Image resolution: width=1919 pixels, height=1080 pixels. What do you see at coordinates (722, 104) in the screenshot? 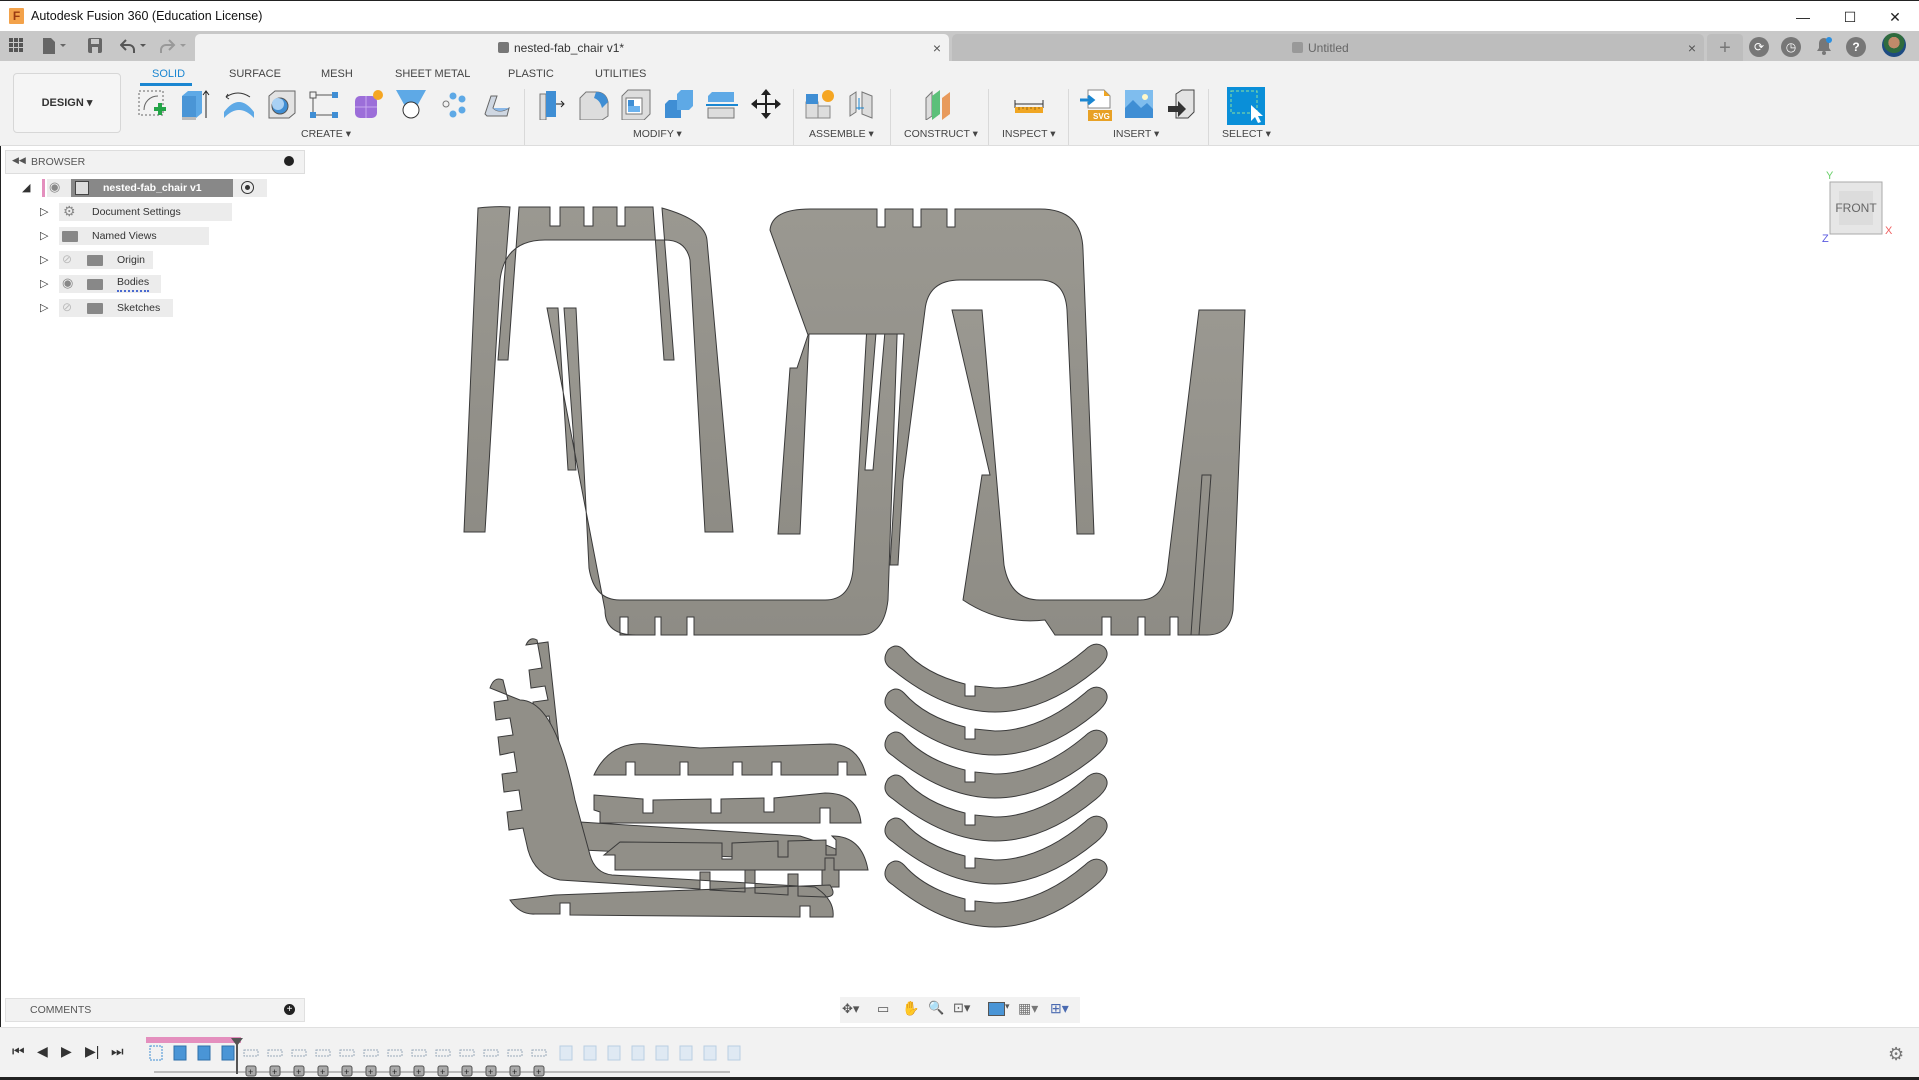
I see `split-body-icon` at bounding box center [722, 104].